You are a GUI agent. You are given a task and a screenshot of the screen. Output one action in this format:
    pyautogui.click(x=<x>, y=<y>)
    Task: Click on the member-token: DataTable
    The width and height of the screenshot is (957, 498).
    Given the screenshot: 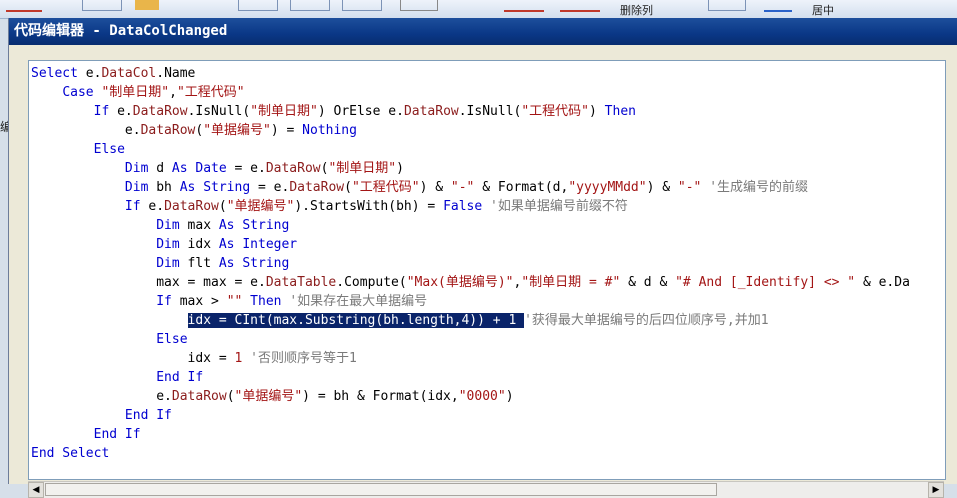 What is the action you would take?
    pyautogui.click(x=301, y=282)
    